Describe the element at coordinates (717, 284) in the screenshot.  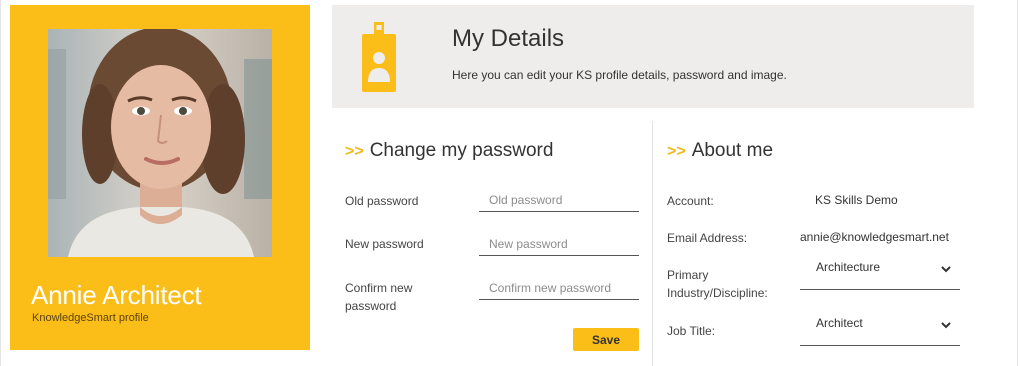
I see `industry-label: Primary Industry/Discipline:` at that location.